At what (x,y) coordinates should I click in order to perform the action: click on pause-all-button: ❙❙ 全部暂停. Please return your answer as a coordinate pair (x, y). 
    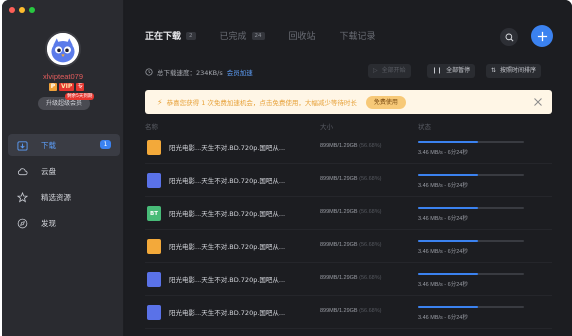
    Looking at the image, I should click on (451, 71).